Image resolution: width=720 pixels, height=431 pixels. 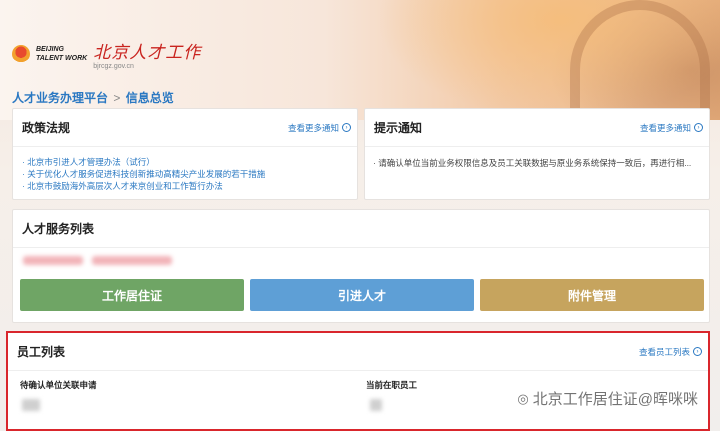 I want to click on employee-card-header: 员工列表 查看员工列表 ›, so click(x=358, y=352).